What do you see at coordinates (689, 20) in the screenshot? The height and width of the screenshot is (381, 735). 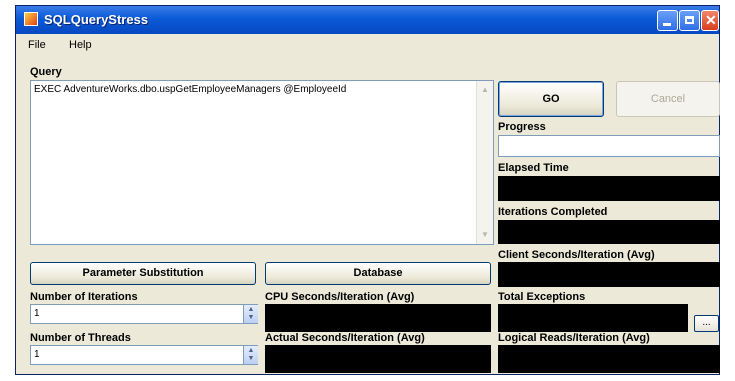 I see `maximize-button` at bounding box center [689, 20].